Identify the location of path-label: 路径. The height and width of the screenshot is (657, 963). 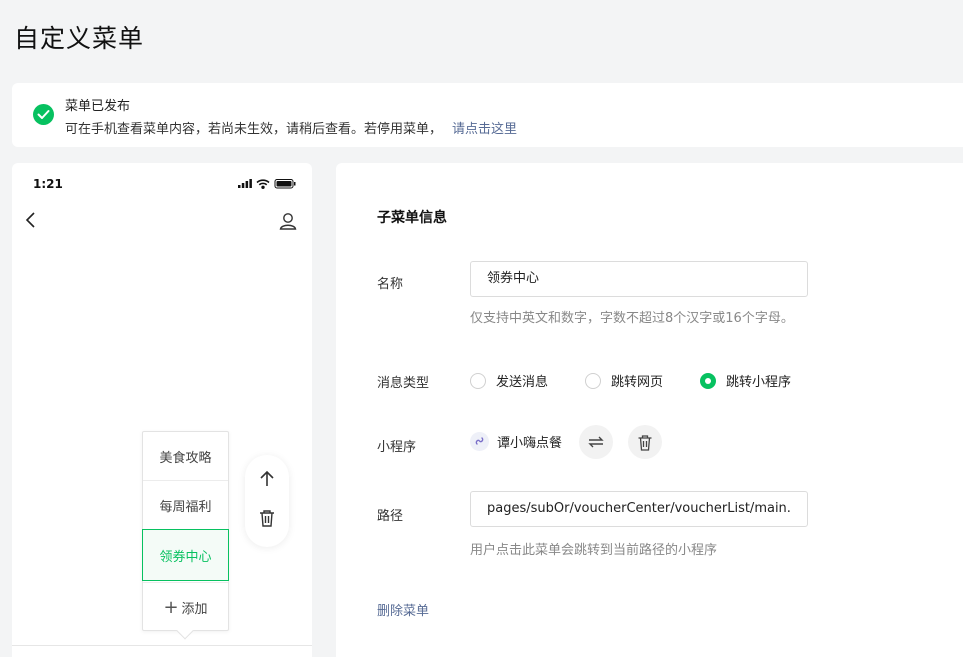
(390, 516).